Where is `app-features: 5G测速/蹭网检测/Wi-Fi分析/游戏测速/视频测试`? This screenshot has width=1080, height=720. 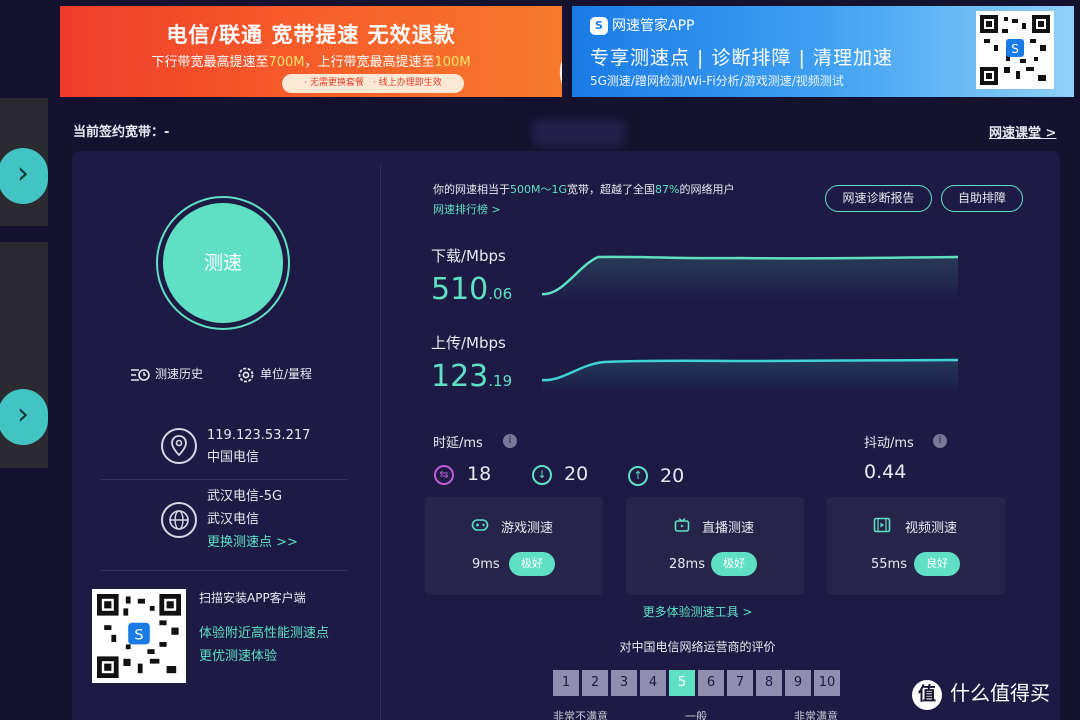
app-features: 5G测速/蹭网检测/Wi-Fi分析/游戏测速/视频测试 is located at coordinates (717, 81).